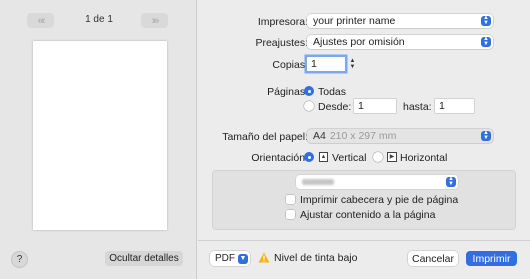 This screenshot has height=279, width=530. I want to click on pages-range-radio, so click(309, 106).